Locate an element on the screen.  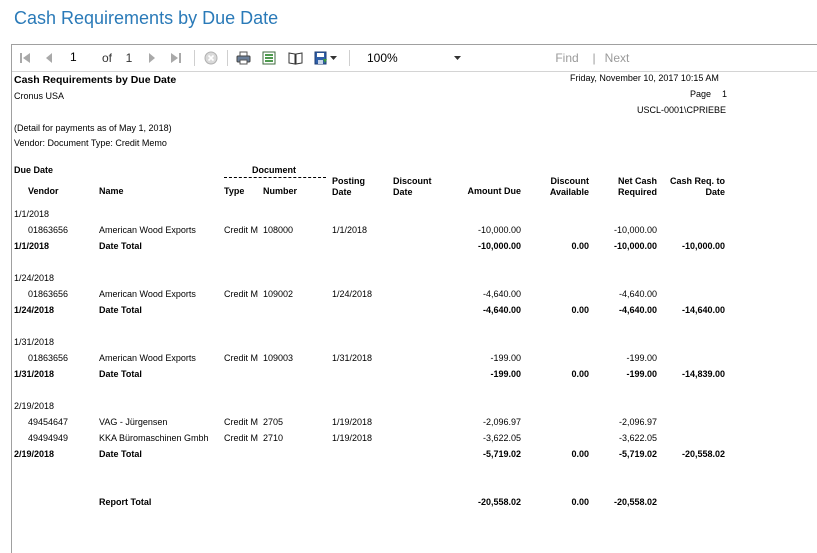
total-date: 1/1/2018 is located at coordinates (32, 246).